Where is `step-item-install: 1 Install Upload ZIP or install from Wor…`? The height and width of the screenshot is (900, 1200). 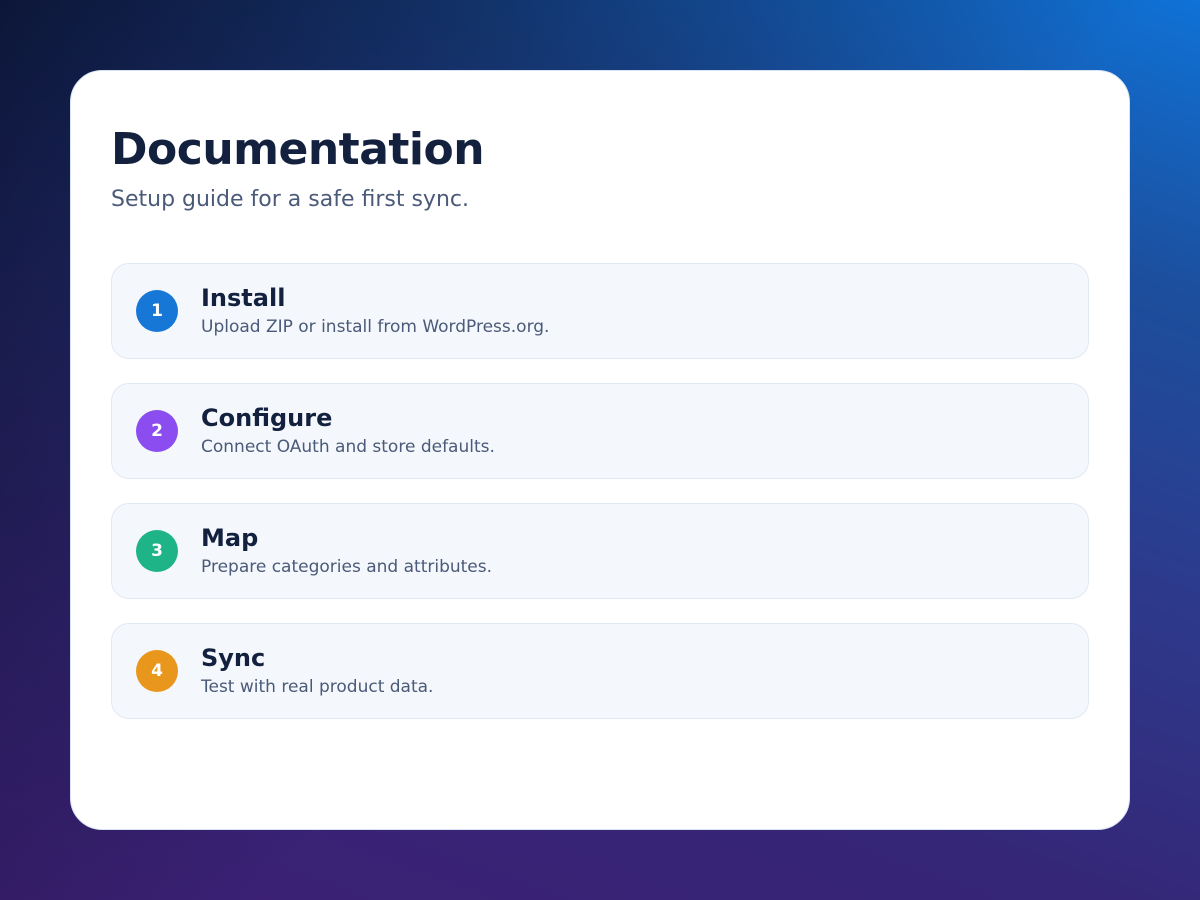 step-item-install: 1 Install Upload ZIP or install from Wor… is located at coordinates (600, 311).